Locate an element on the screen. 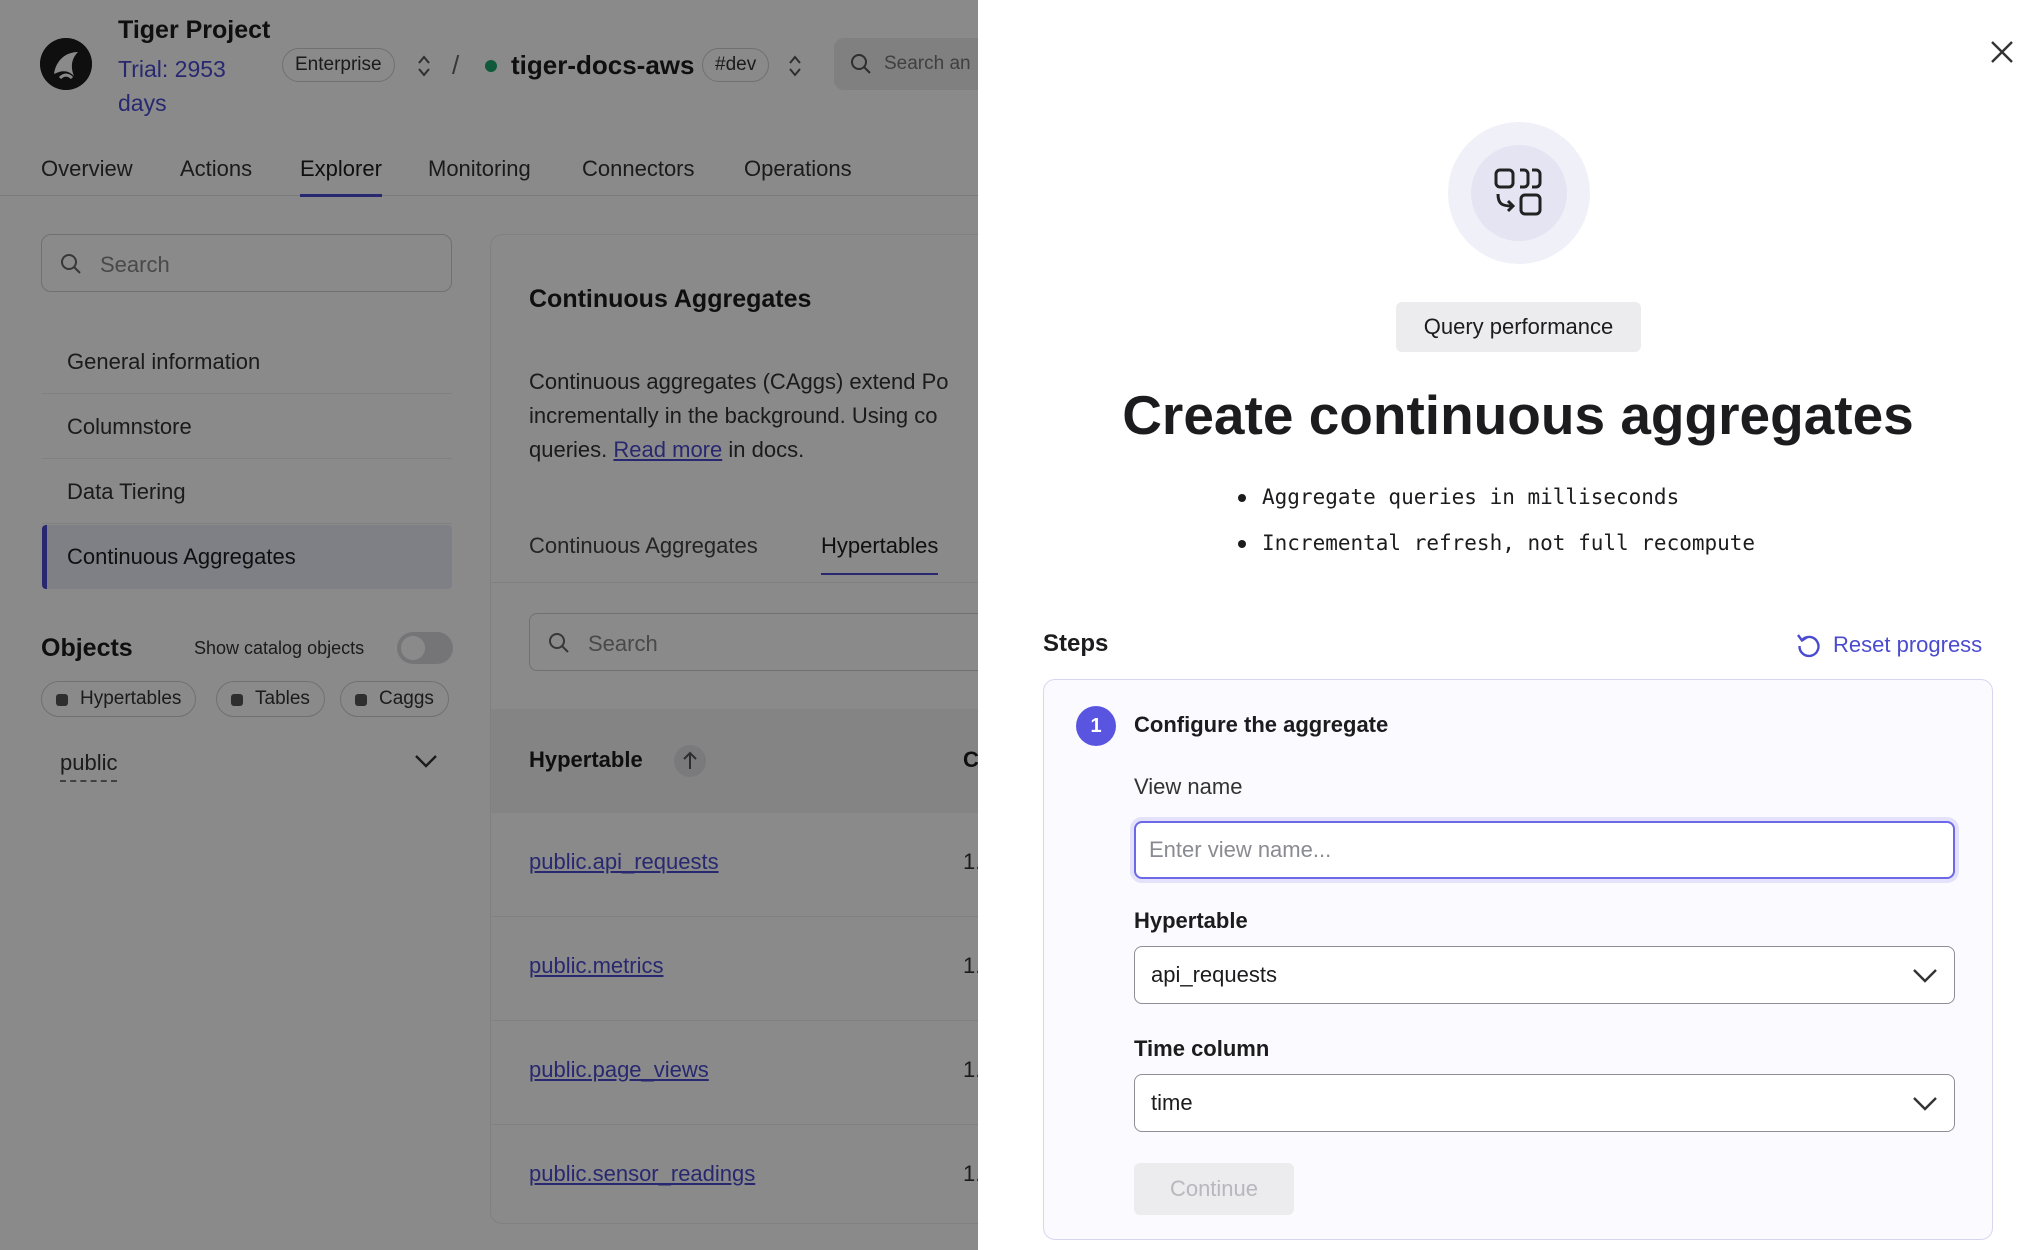 The image size is (2032, 1250). reset-progress-label: Reset progress is located at coordinates (1908, 644).